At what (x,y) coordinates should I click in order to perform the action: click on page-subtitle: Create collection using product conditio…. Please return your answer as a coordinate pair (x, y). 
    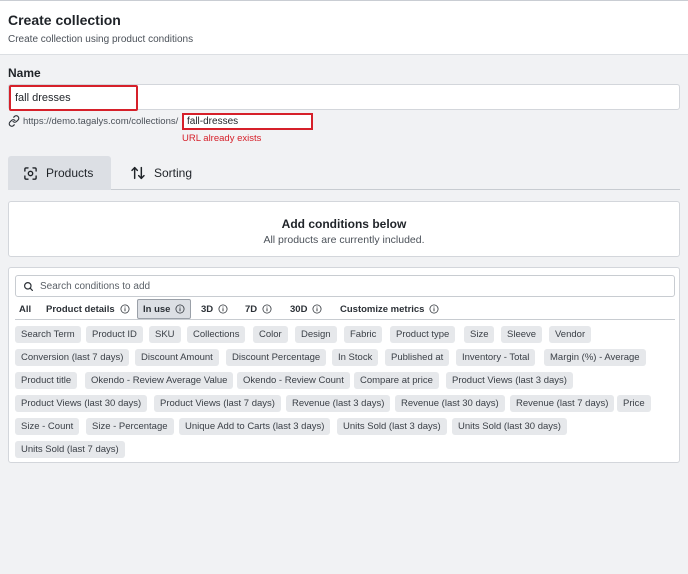
    Looking at the image, I should click on (101, 39).